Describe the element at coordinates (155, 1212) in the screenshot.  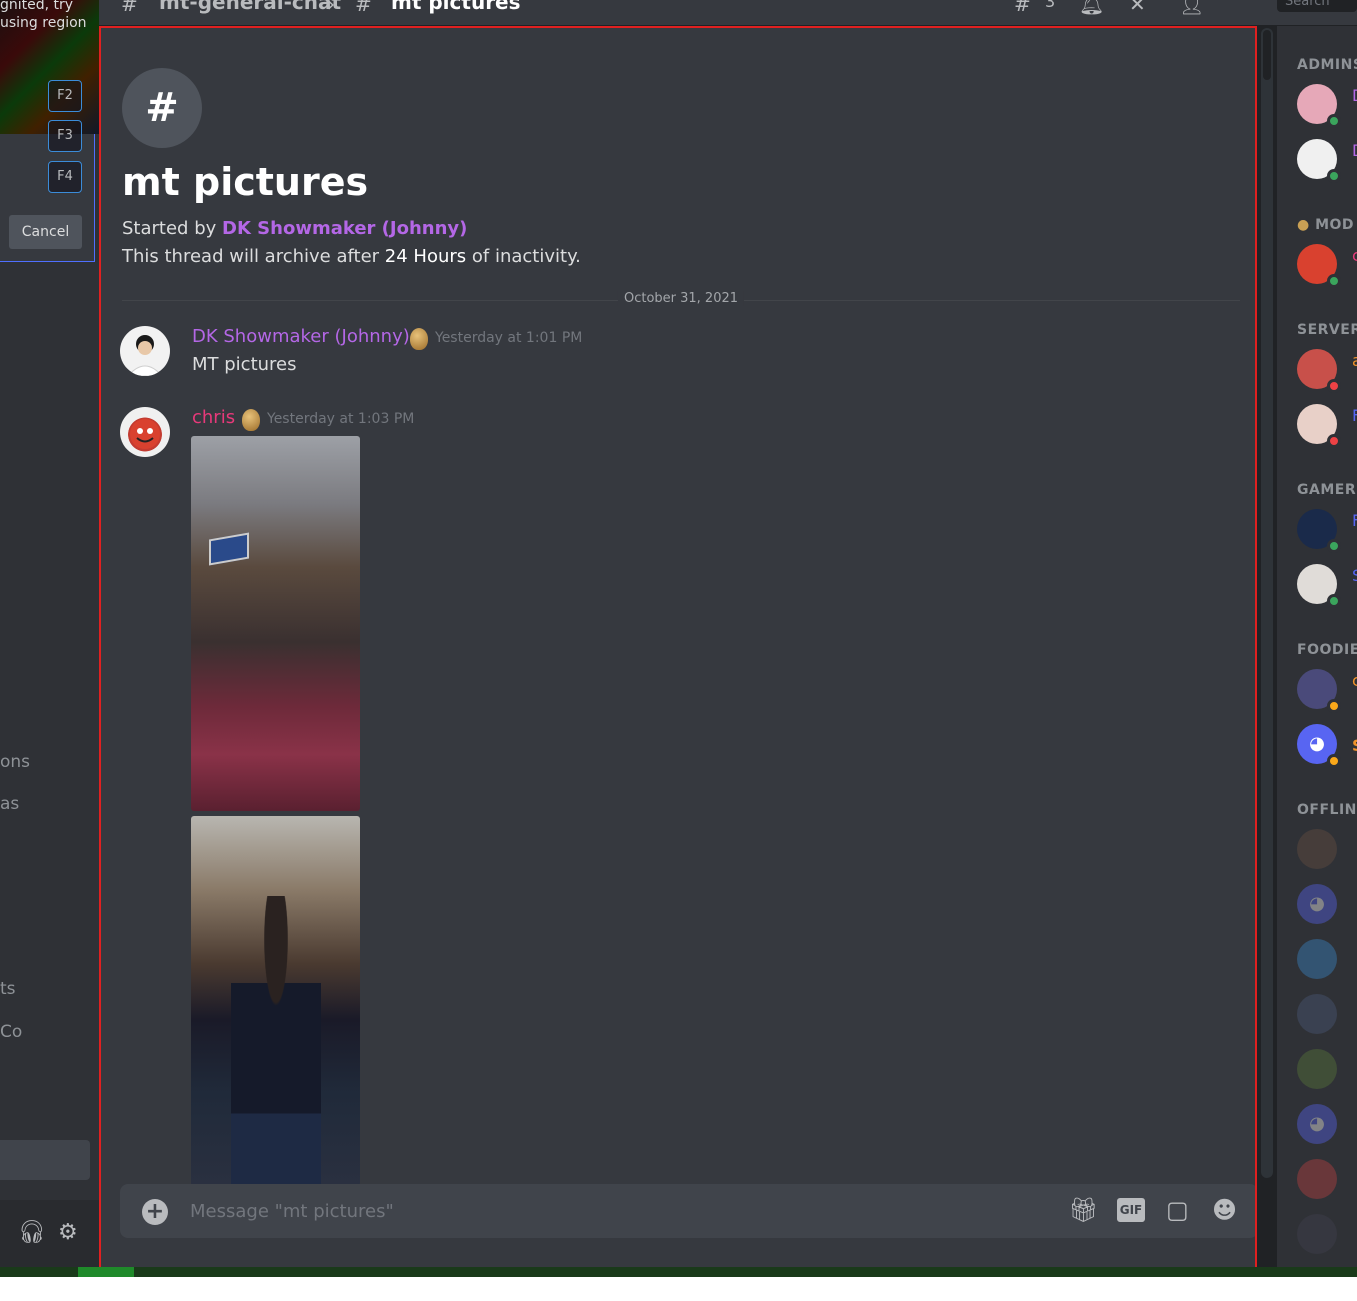
I see `add-attachment-icon: +` at that location.